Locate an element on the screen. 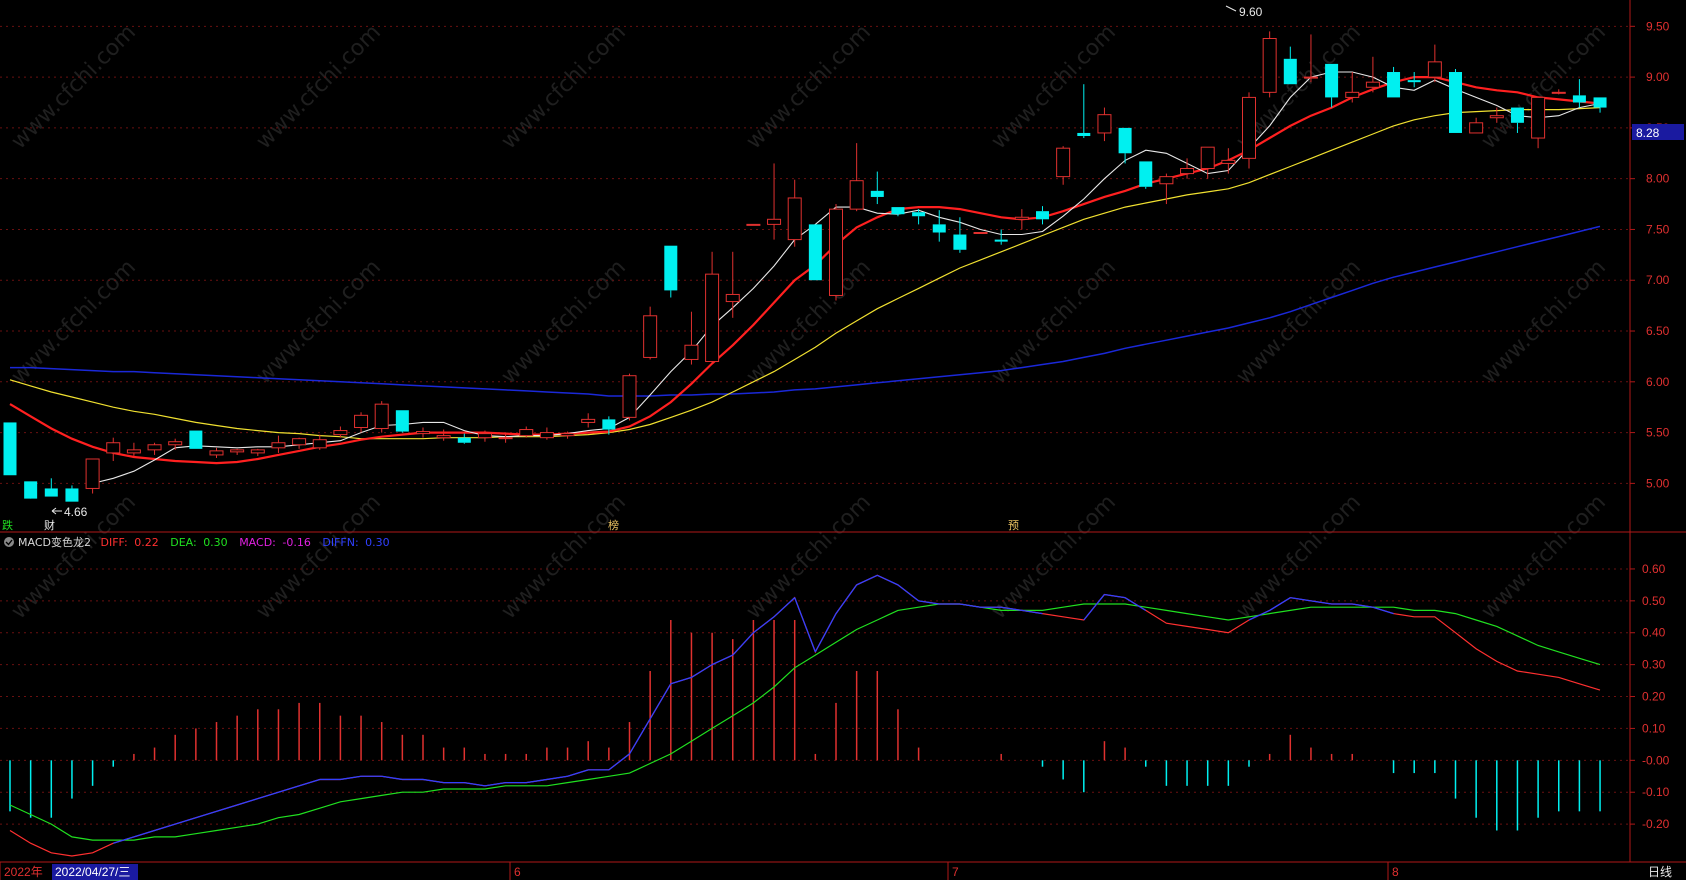  timeframe-label: 日线 is located at coordinates (1660, 872).